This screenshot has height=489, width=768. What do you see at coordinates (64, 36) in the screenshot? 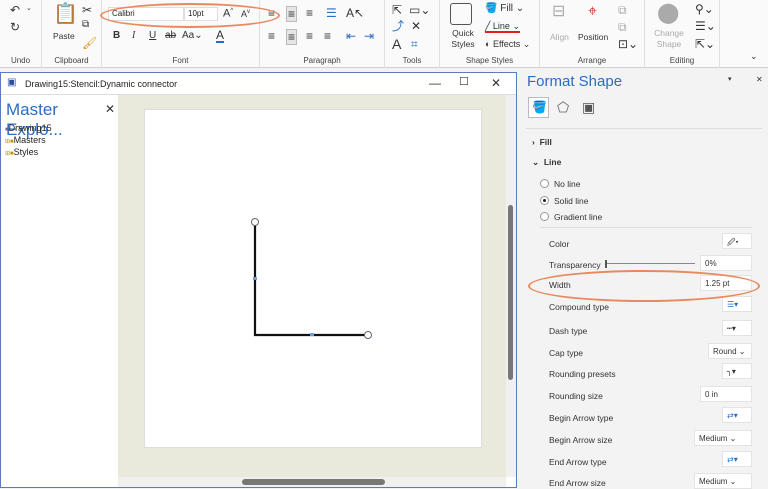
I see `paste-button: Paste` at bounding box center [64, 36].